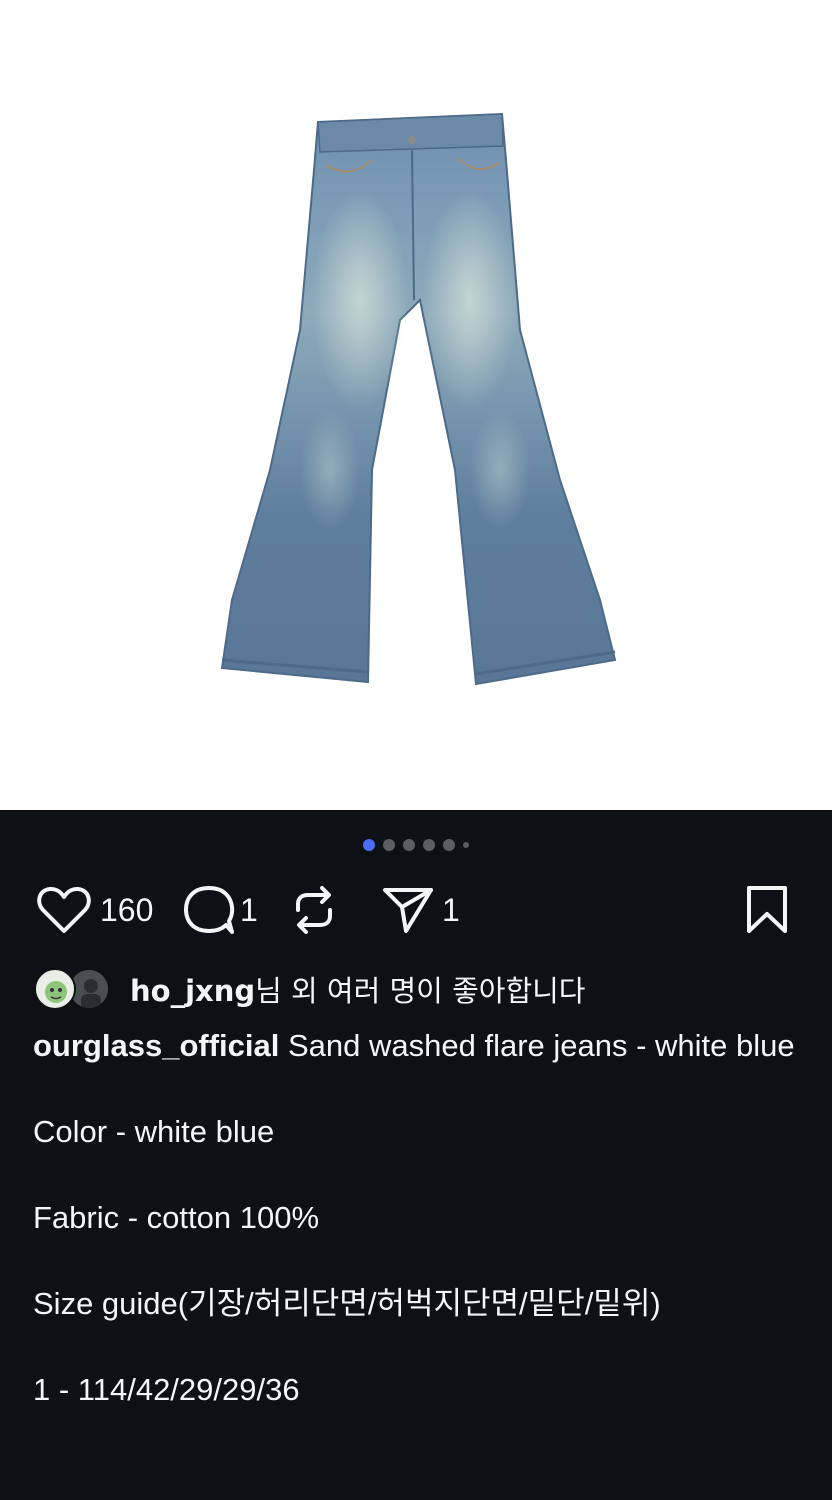 Image resolution: width=832 pixels, height=1500 pixels. I want to click on liked-by-line: ho_jxng님 외 여러 명이 좋아합니다, so click(309, 989).